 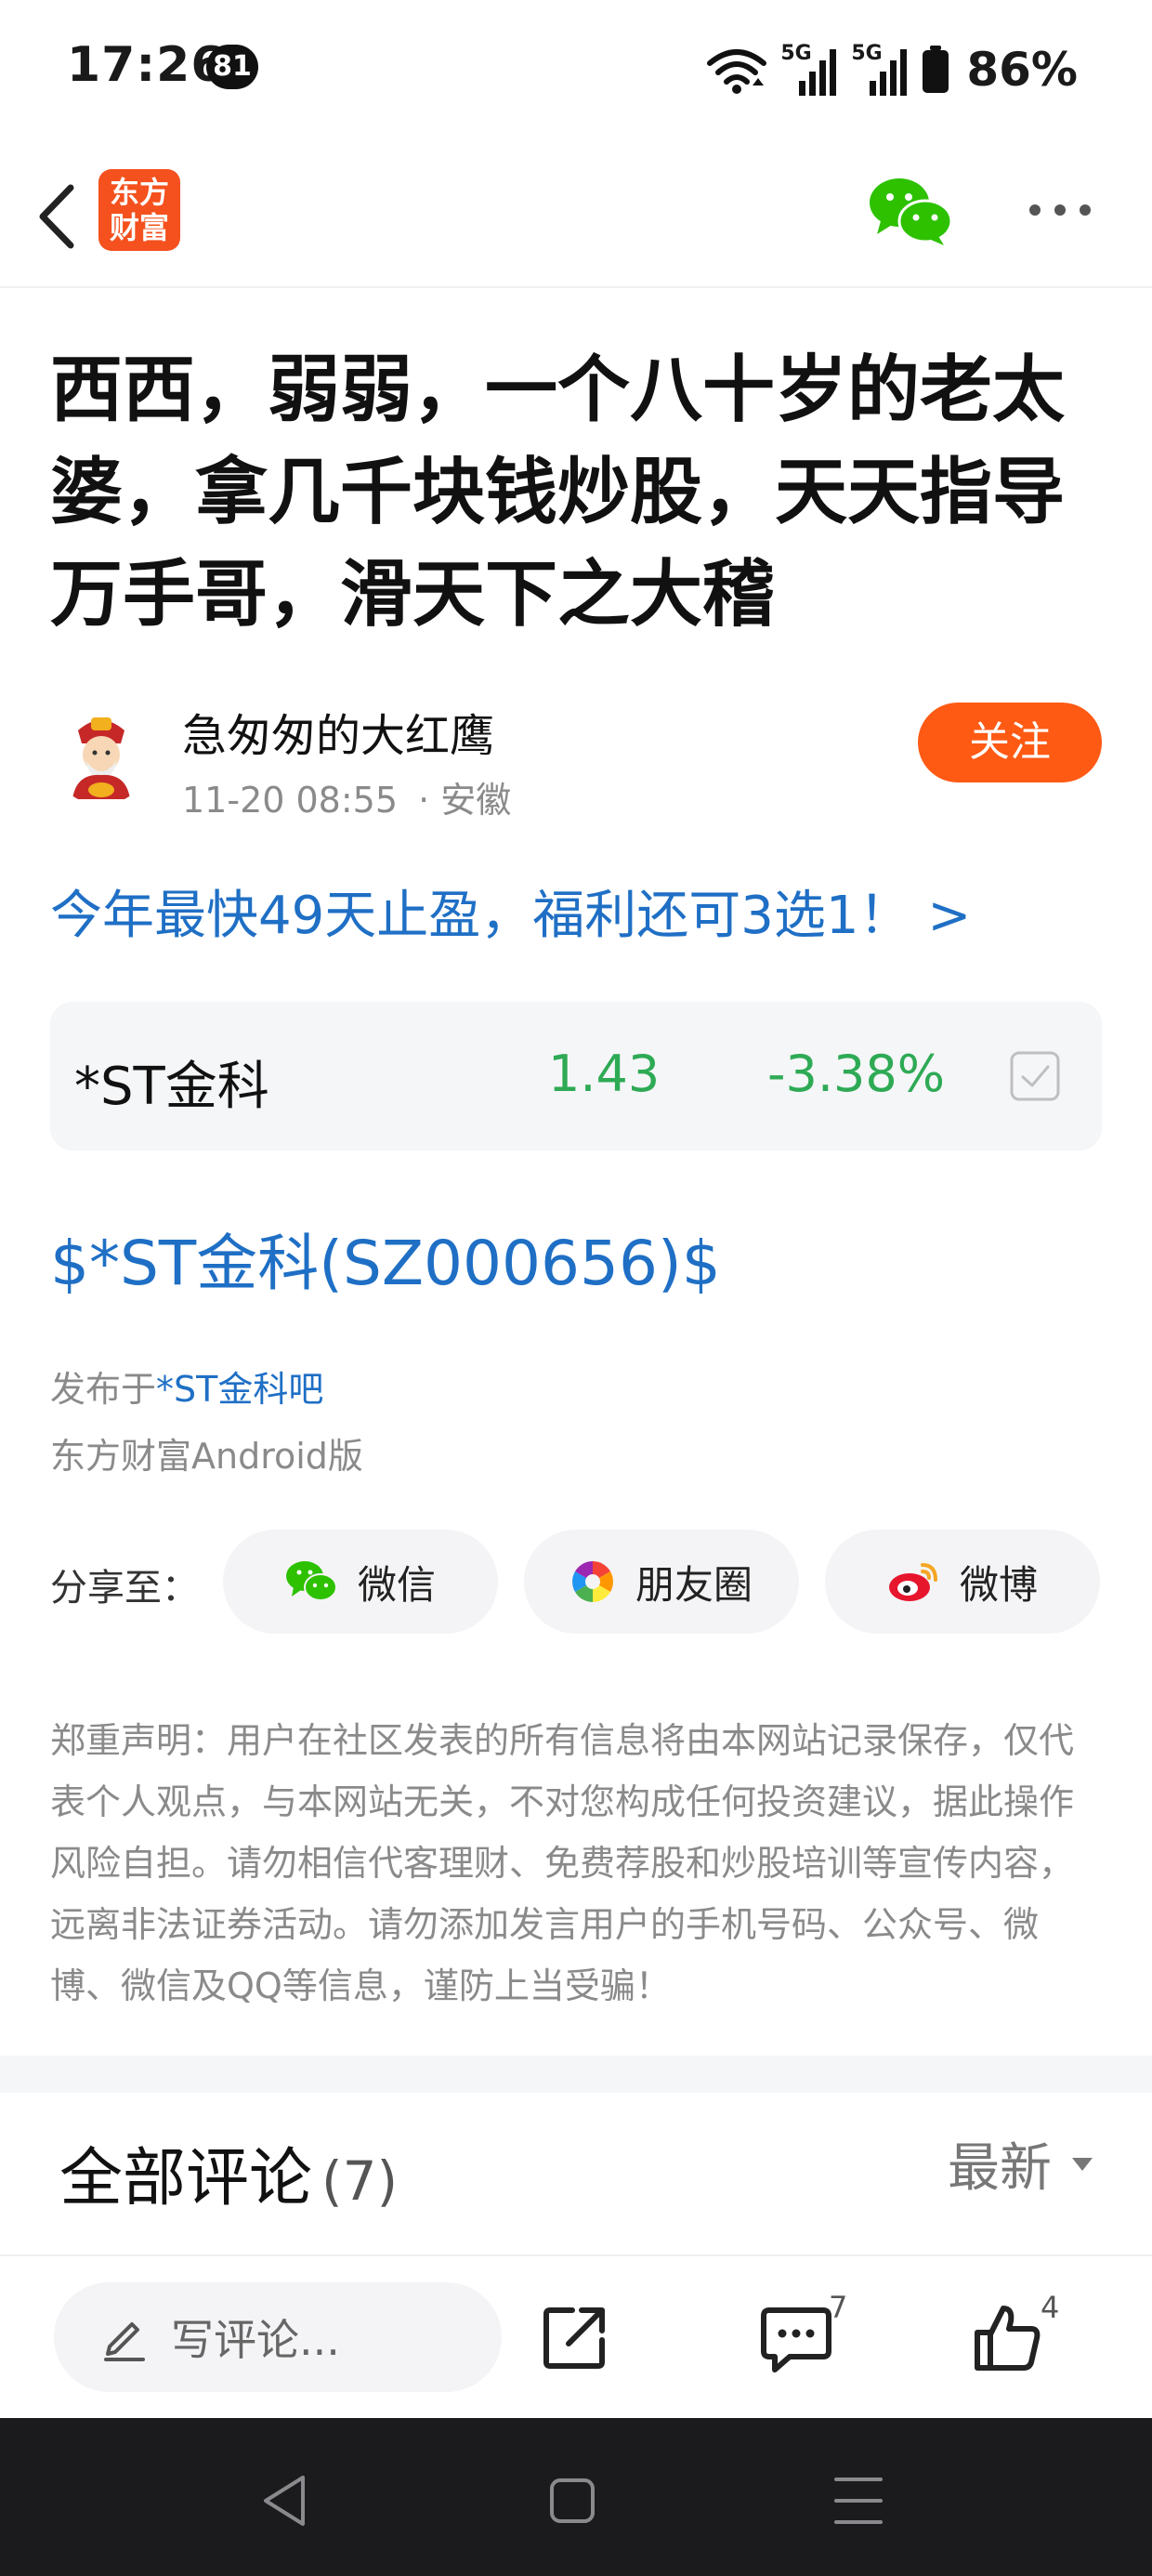 I want to click on follow-button: 关注, so click(x=1010, y=742).